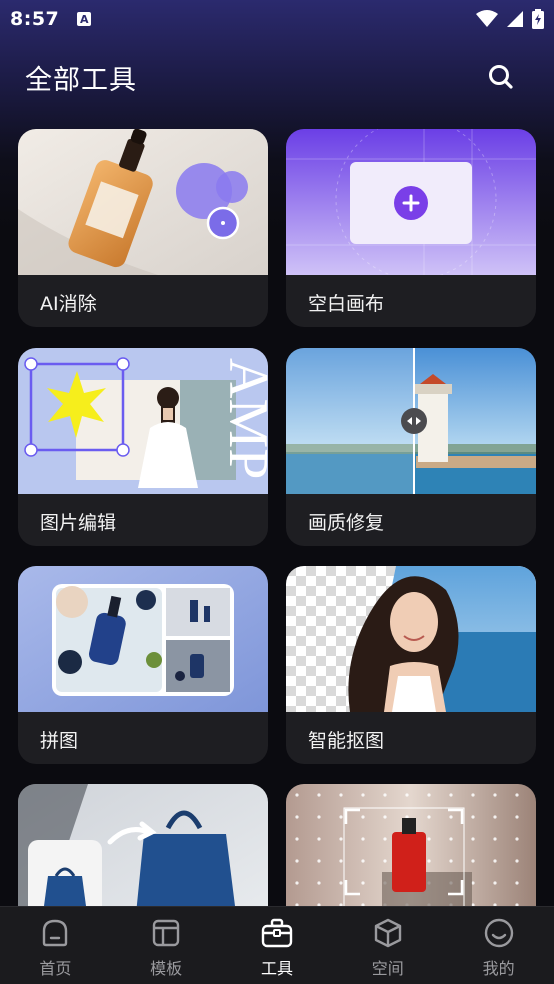 The width and height of the screenshot is (554, 984). What do you see at coordinates (81, 80) in the screenshot?
I see `page-title: 全部工具` at bounding box center [81, 80].